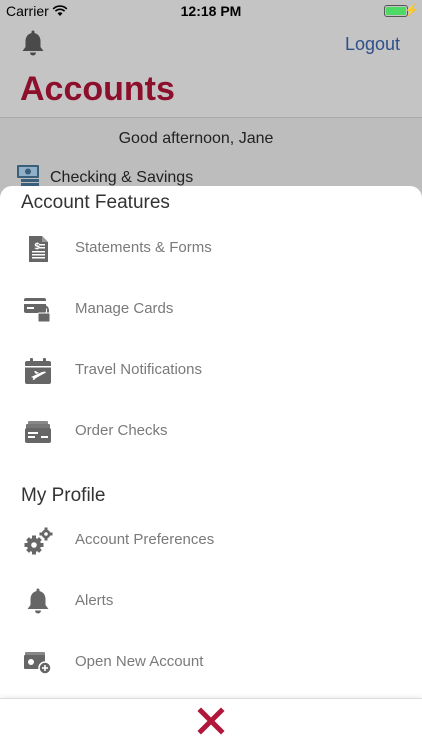  I want to click on menu-item-order-checks: Order Checks, so click(211, 432).